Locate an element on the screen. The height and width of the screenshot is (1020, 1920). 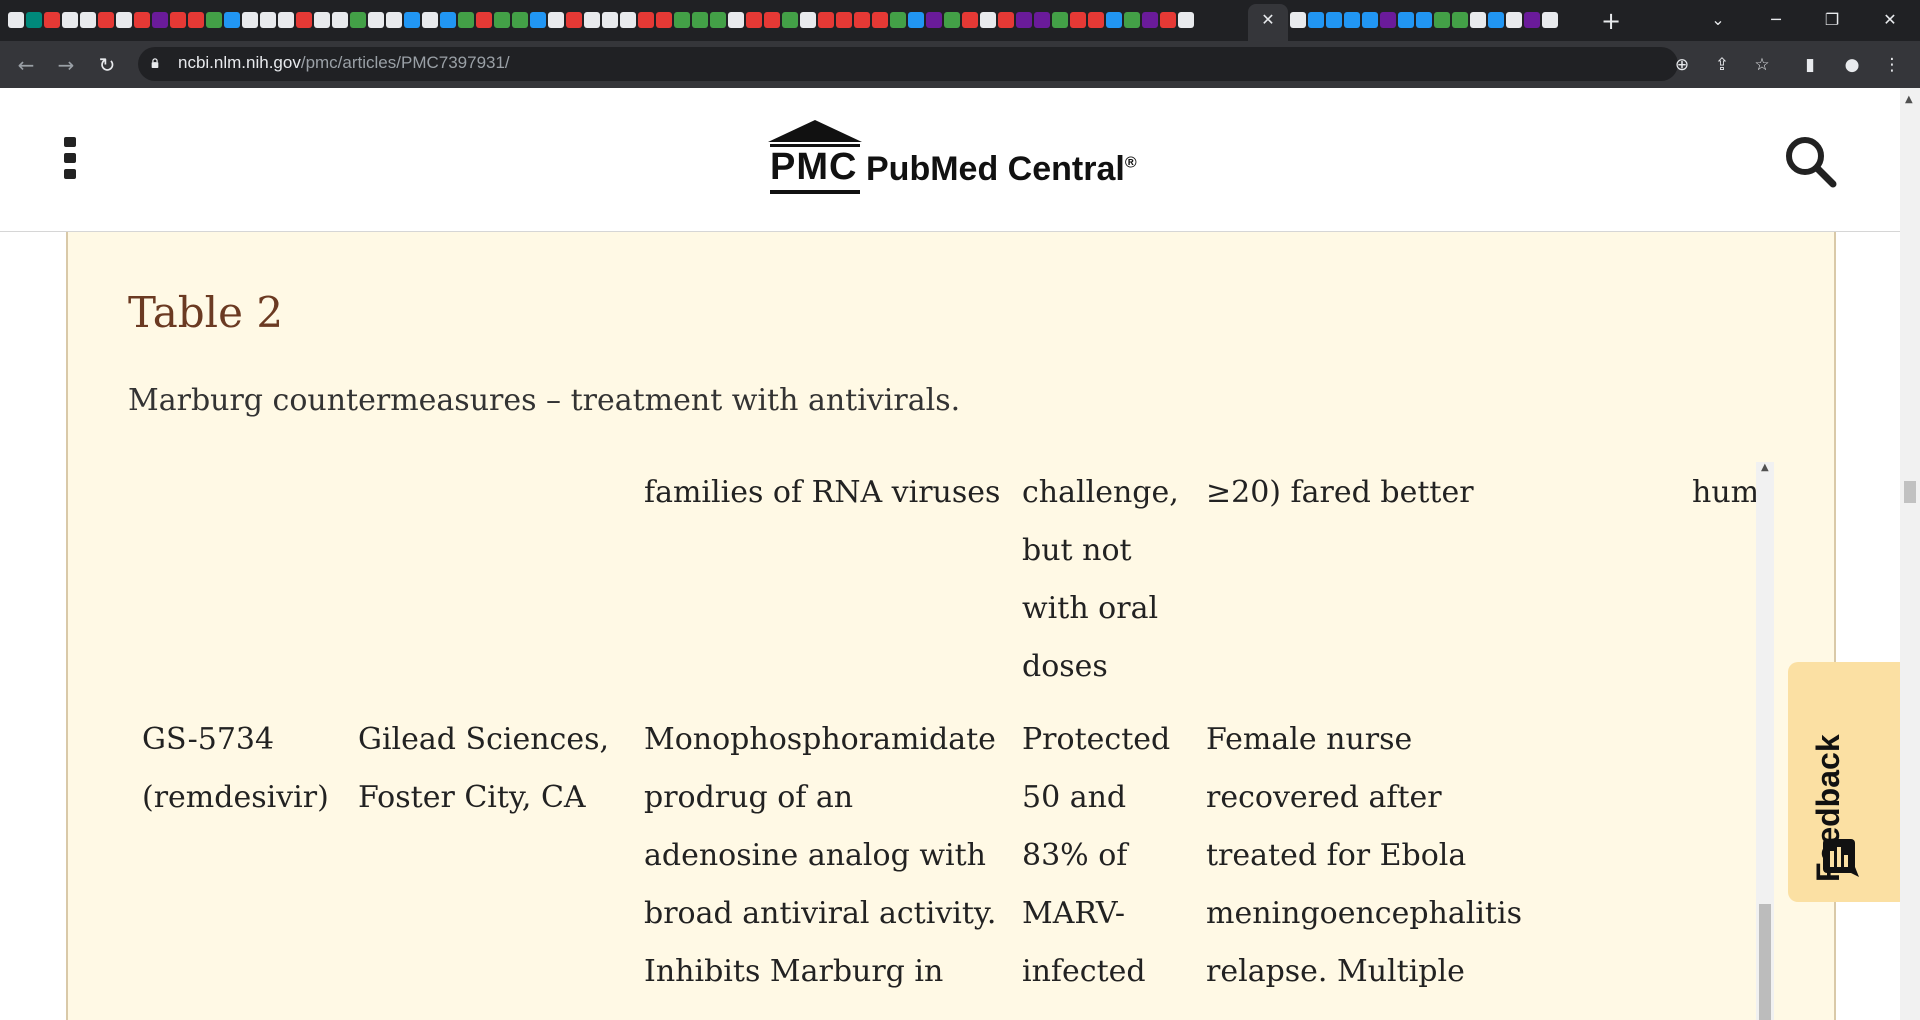
feedback-button: Feedback is located at coordinates (1844, 782).